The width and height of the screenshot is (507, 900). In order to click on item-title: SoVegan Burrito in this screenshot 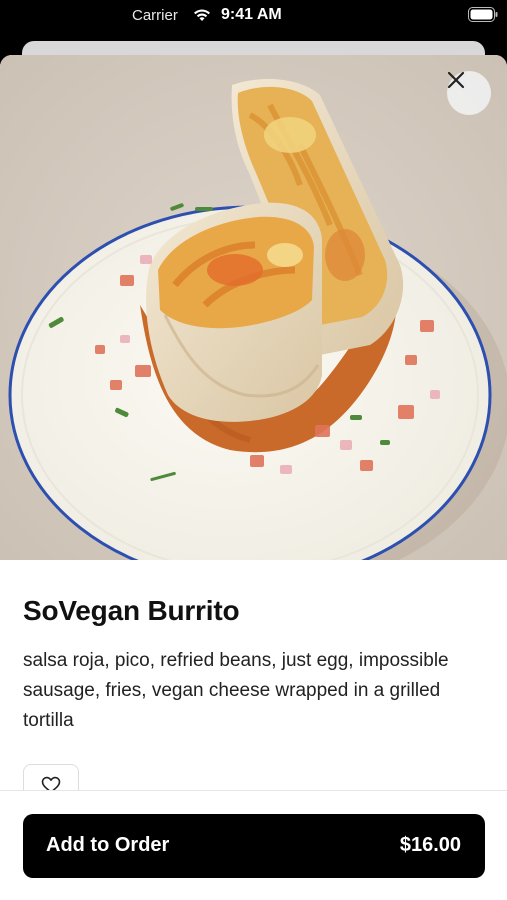, I will do `click(131, 610)`.